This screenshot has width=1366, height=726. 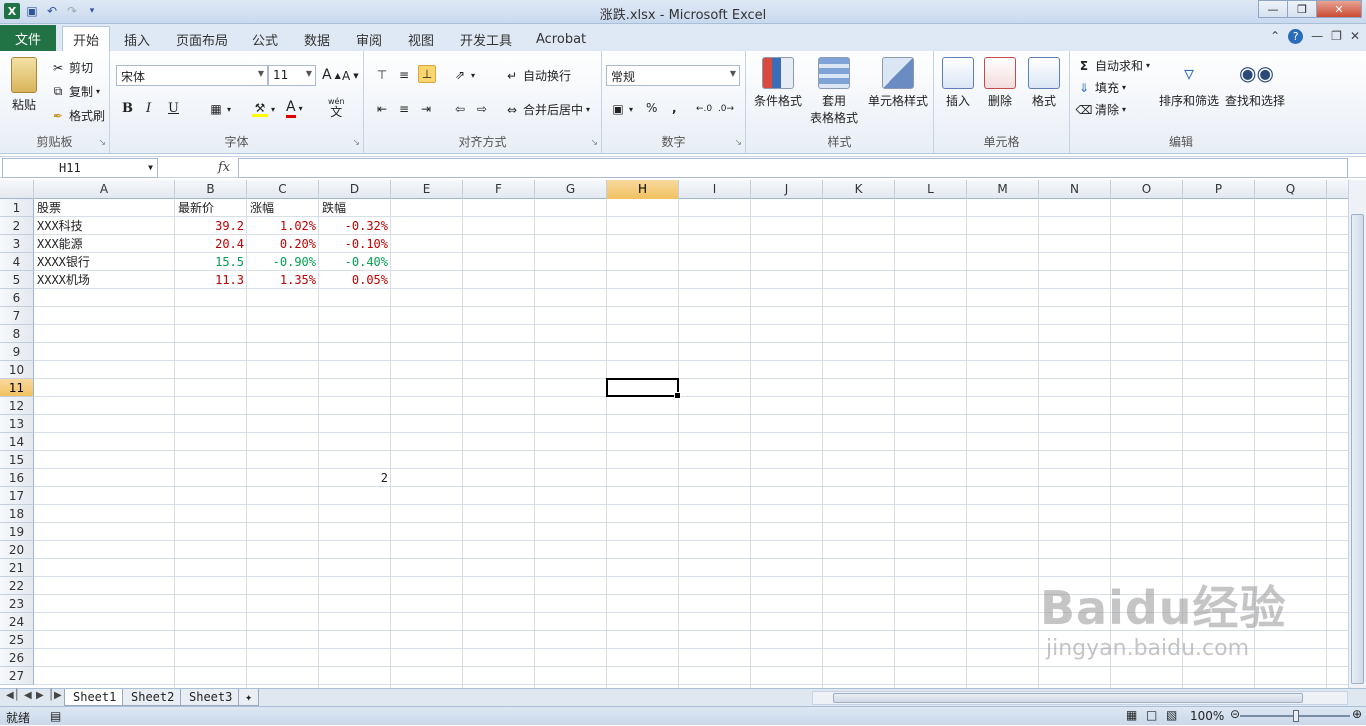 What do you see at coordinates (427, 189) in the screenshot?
I see `column-header-e: E` at bounding box center [427, 189].